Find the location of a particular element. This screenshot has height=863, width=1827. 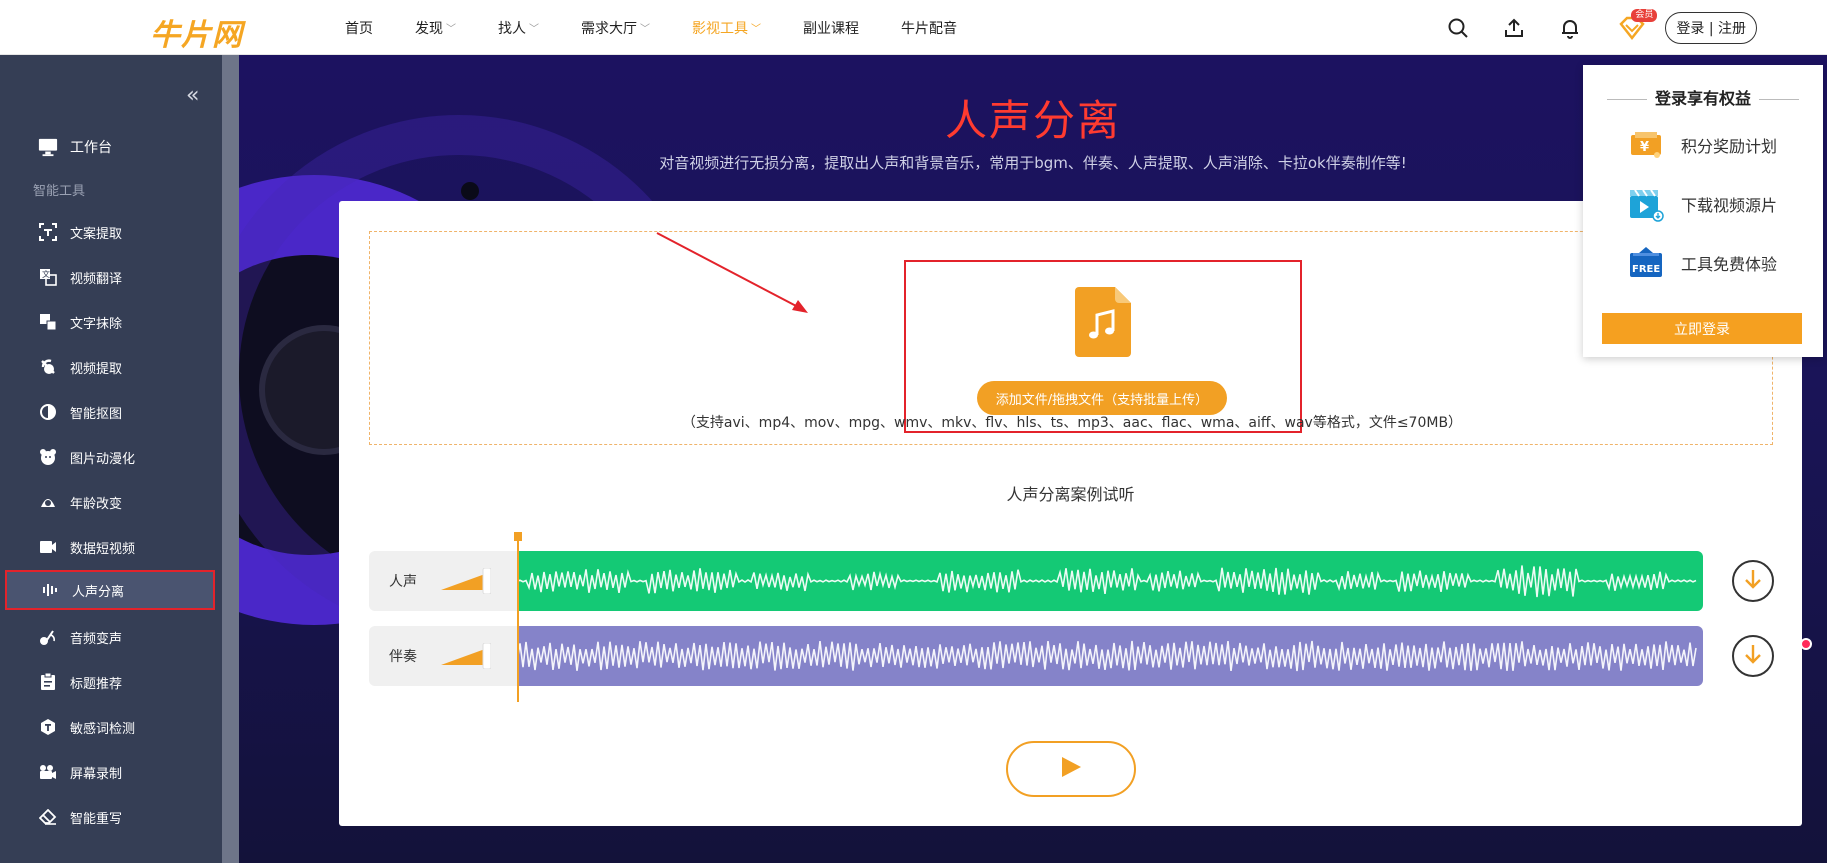

free-icon-text: FREE is located at coordinates (1646, 269).